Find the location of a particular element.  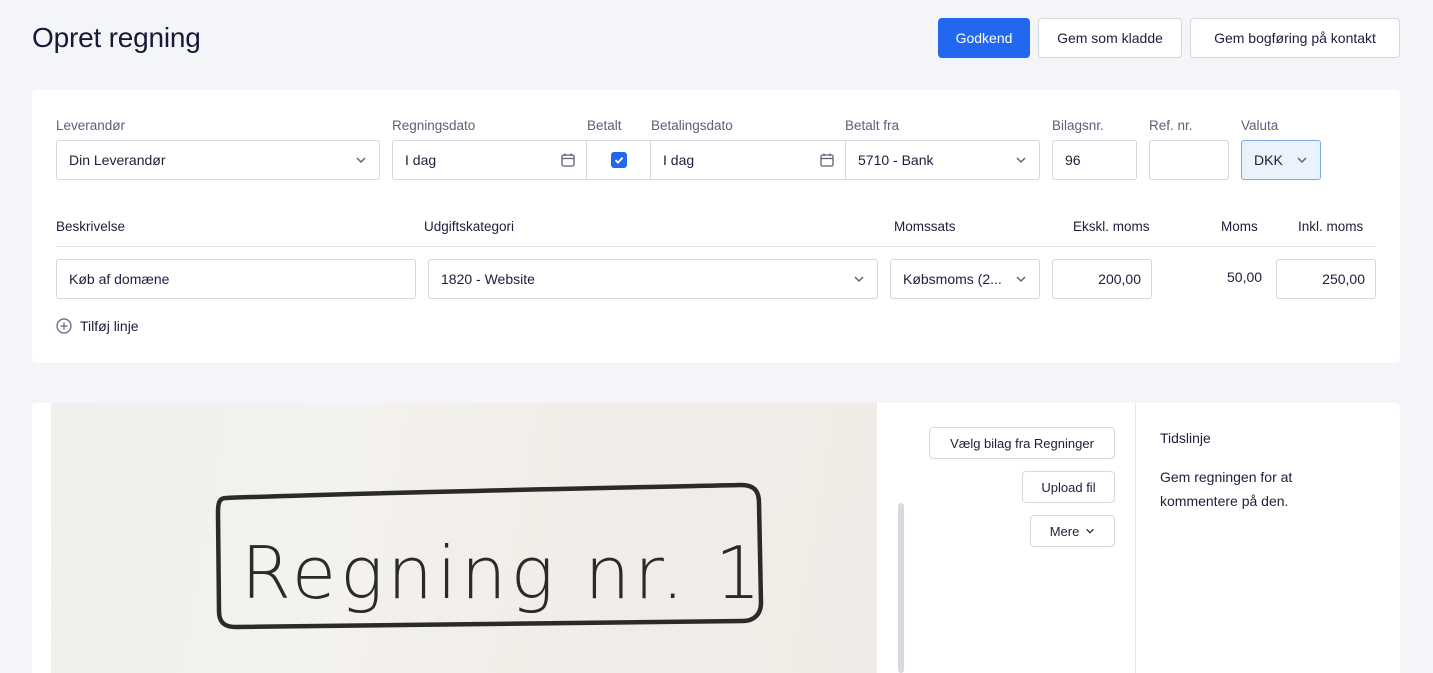

currency-select: DKK is located at coordinates (1281, 160).